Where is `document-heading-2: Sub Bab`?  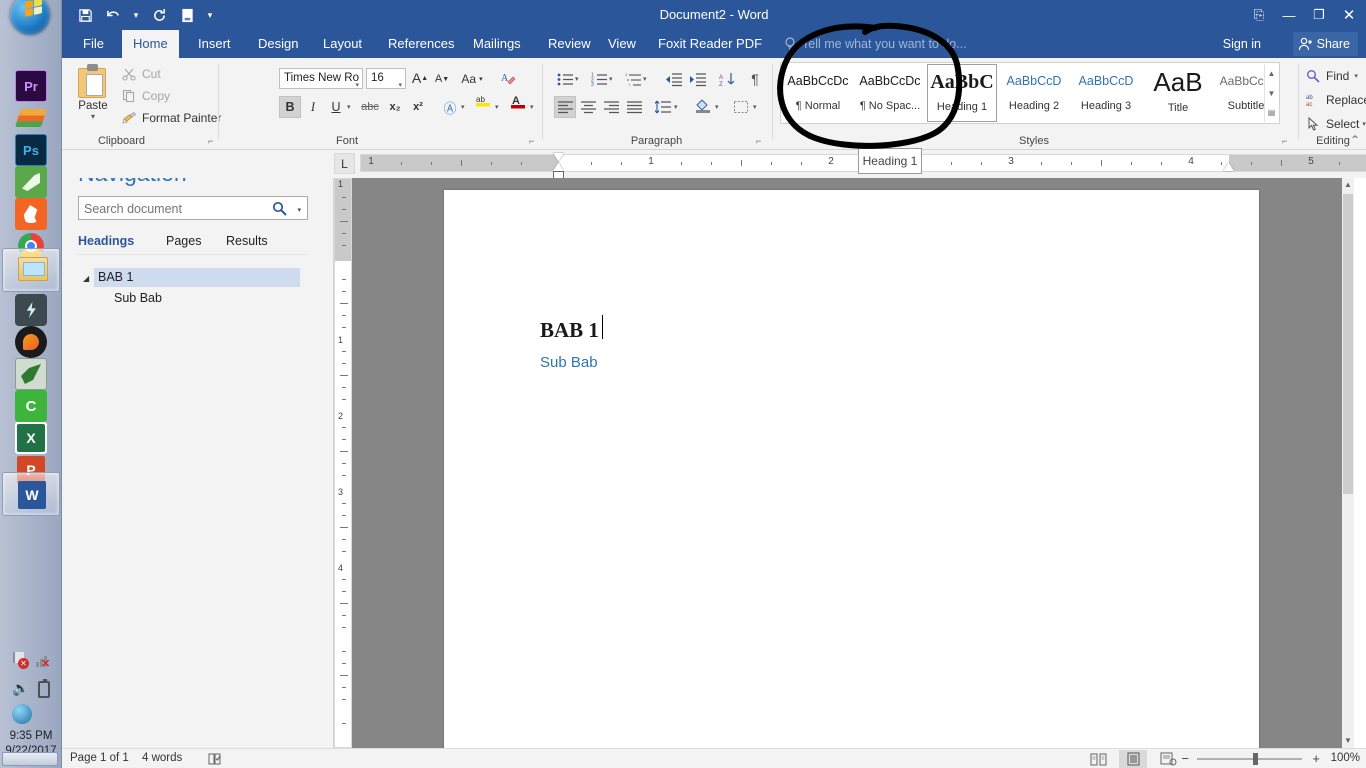
document-heading-2: Sub Bab is located at coordinates (569, 362).